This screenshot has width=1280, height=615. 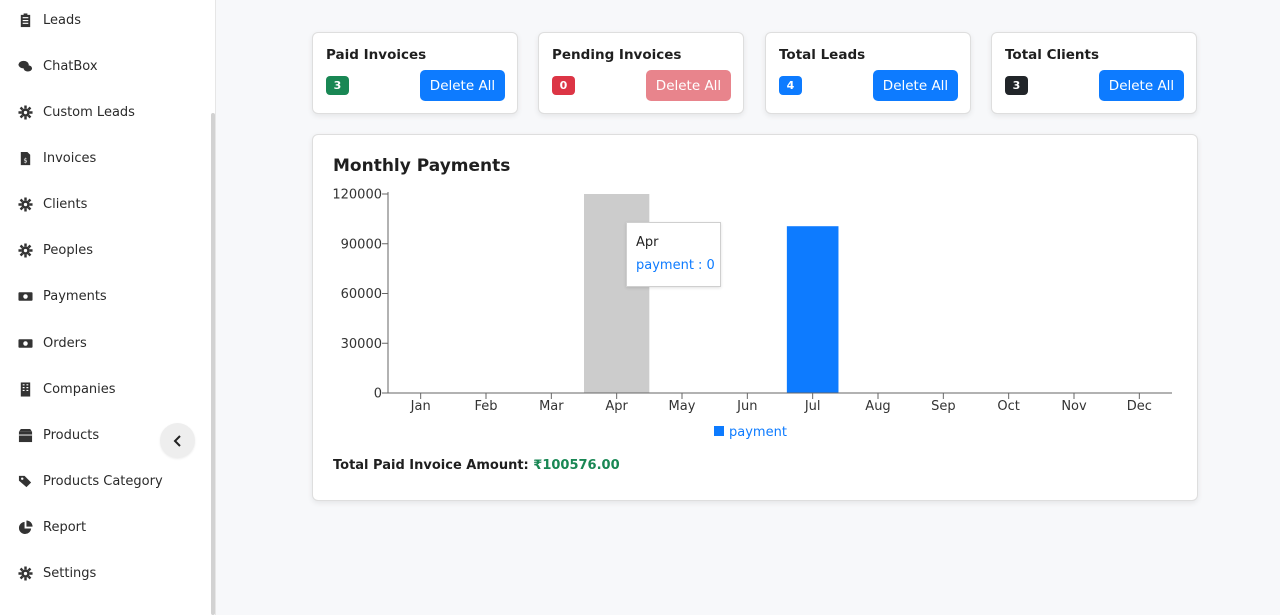 I want to click on total-value: ₹100576.00, so click(x=576, y=465).